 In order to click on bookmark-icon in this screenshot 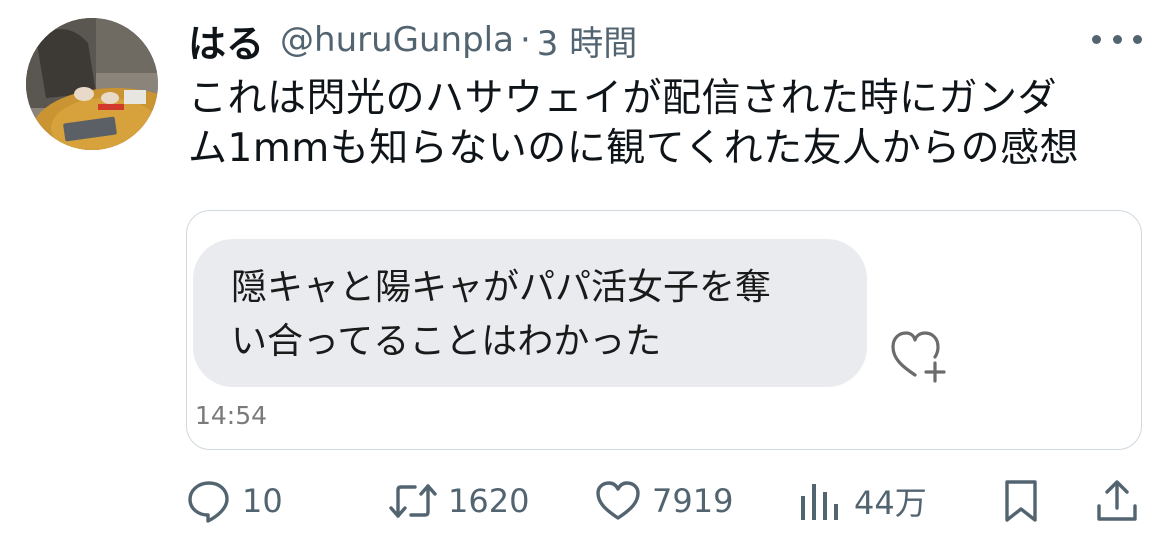, I will do `click(1021, 501)`.